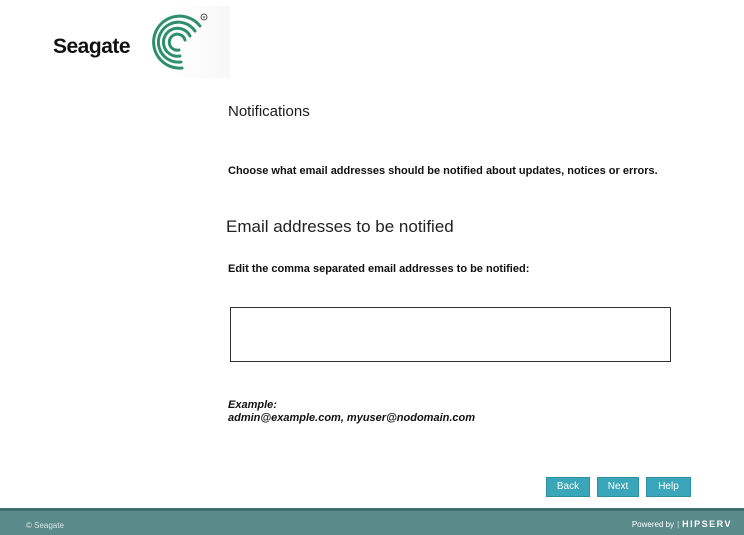  What do you see at coordinates (204, 17) in the screenshot?
I see `svg-text: R` at bounding box center [204, 17].